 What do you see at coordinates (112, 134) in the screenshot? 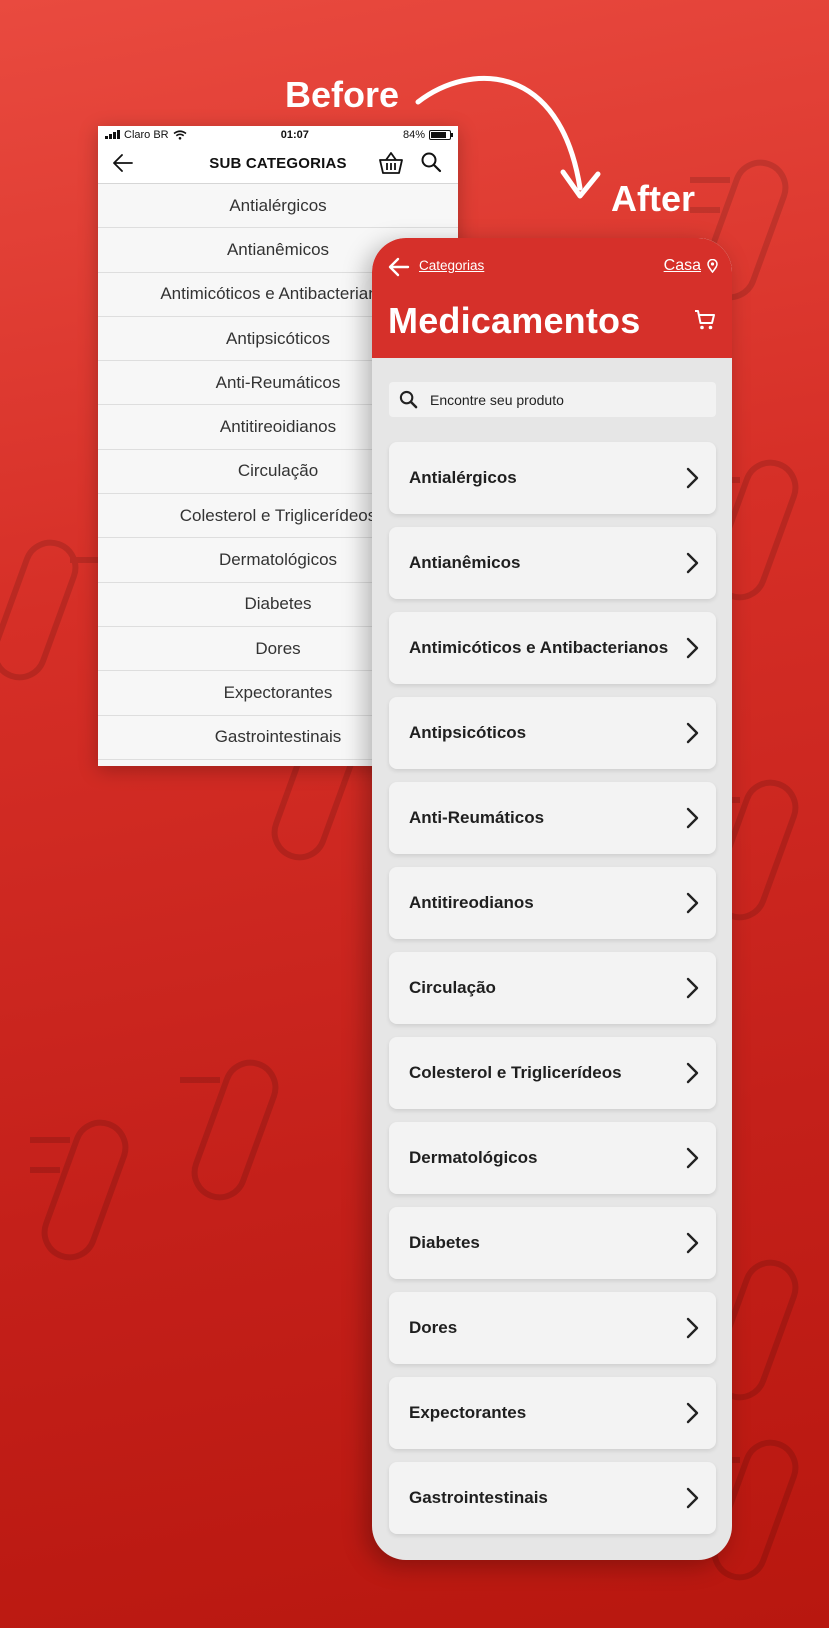
I see `signal-icon` at bounding box center [112, 134].